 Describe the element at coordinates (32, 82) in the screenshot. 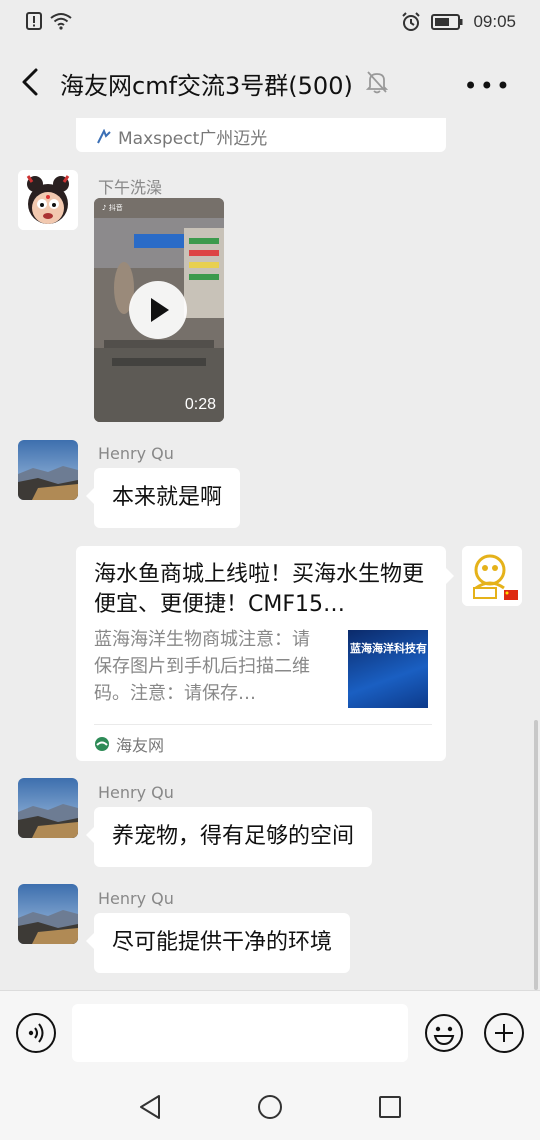

I see `back-arrow-icon` at that location.